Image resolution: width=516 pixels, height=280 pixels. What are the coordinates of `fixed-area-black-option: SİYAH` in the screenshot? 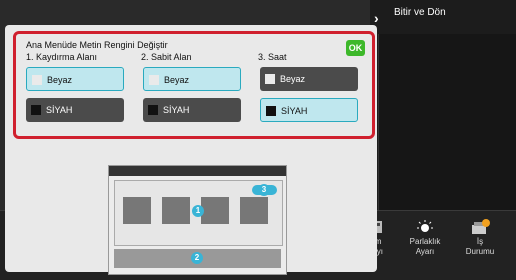 It's located at (192, 110).